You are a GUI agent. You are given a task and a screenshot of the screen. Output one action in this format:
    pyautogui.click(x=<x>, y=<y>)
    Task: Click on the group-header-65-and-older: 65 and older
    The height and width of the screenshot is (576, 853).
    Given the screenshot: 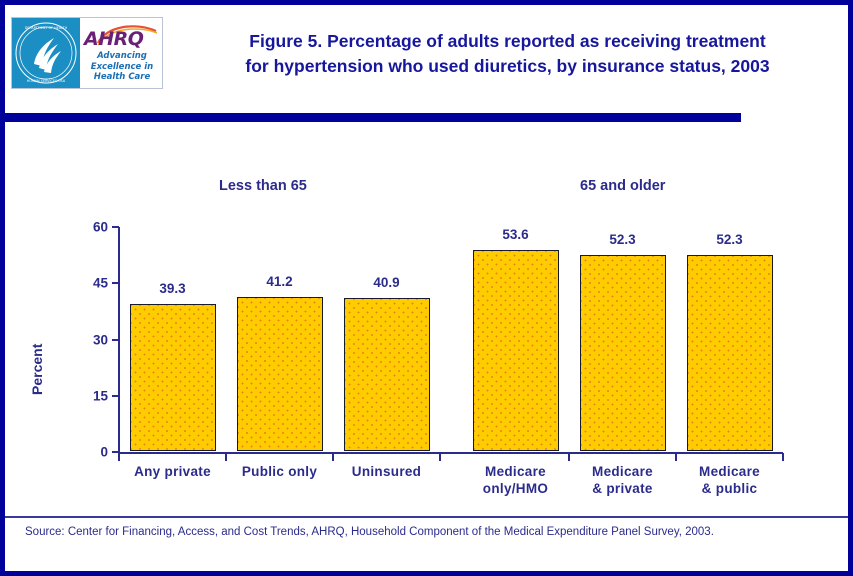 What is the action you would take?
    pyautogui.click(x=623, y=186)
    